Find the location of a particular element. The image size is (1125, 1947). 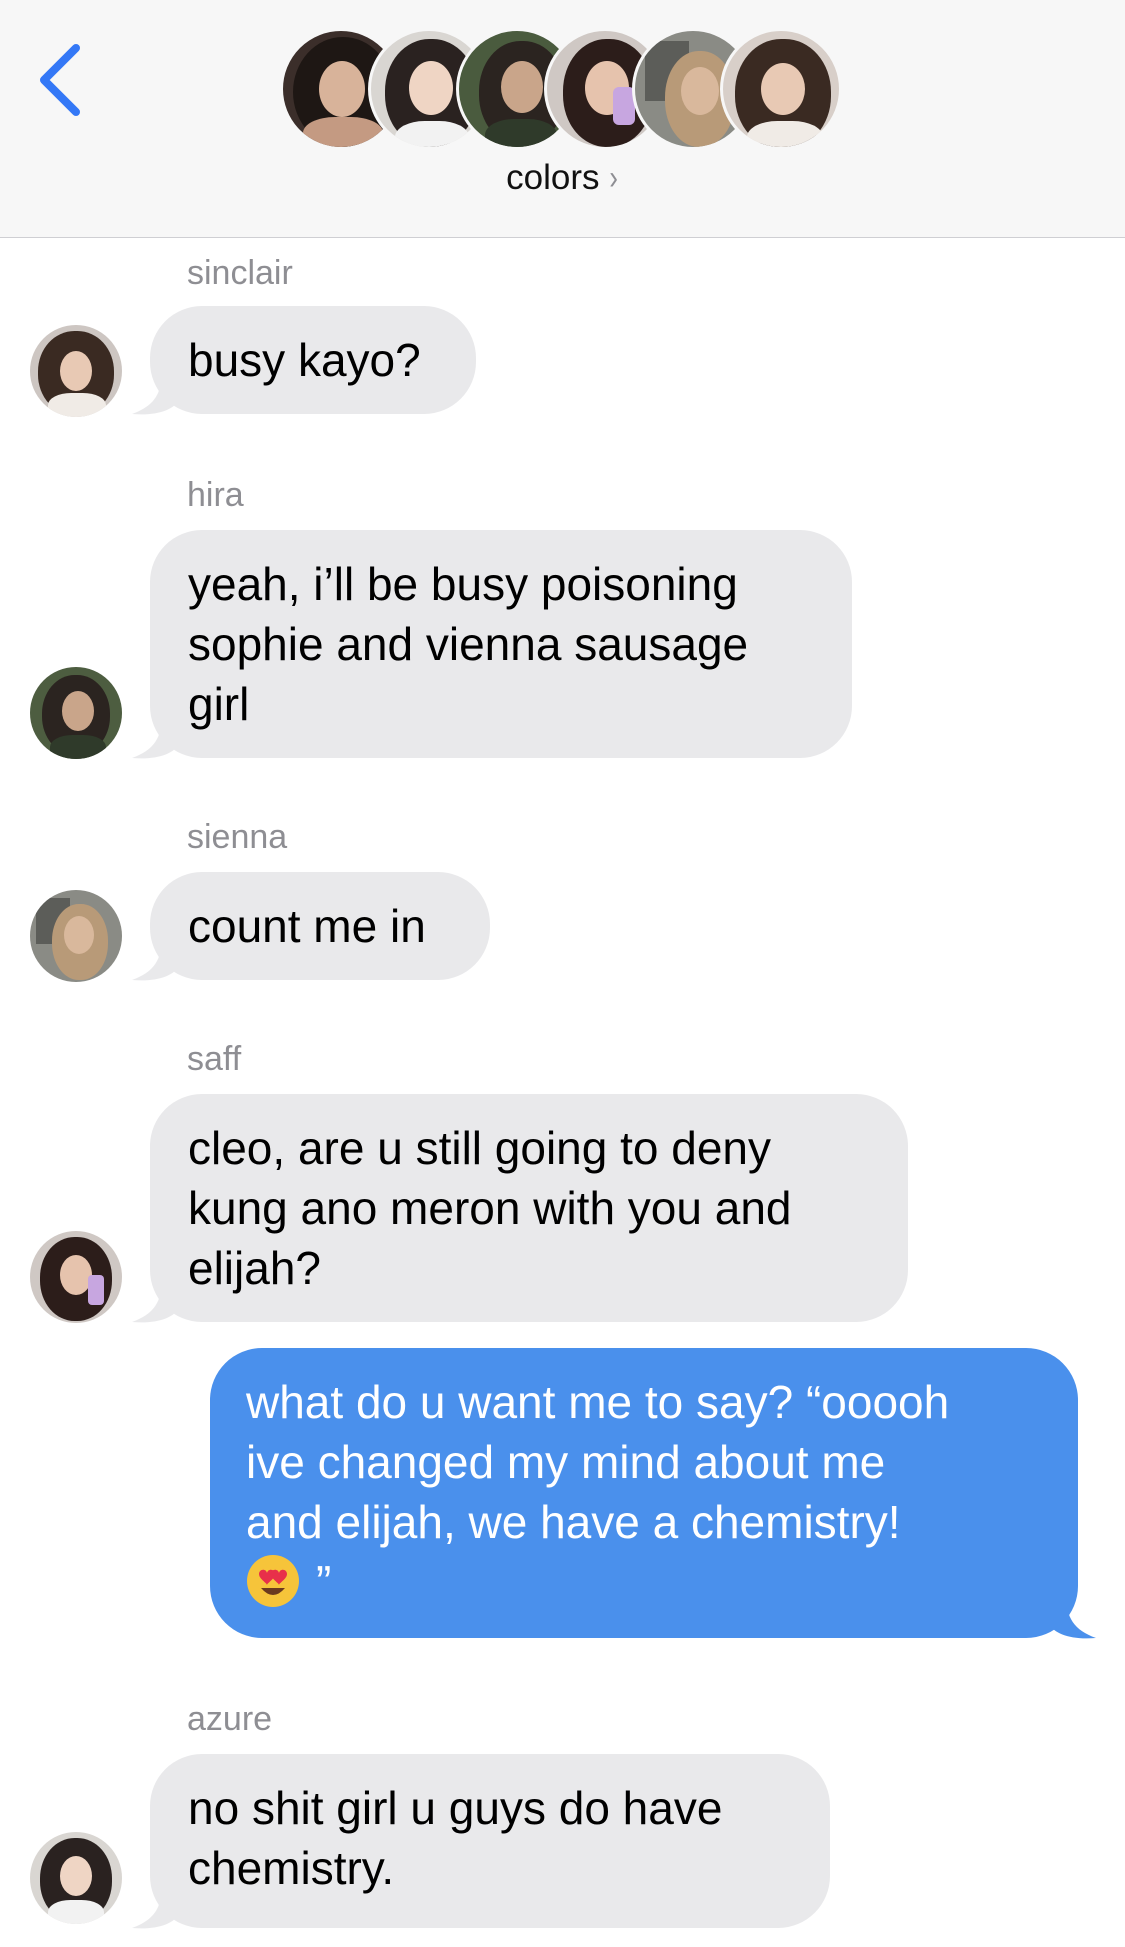

sender-name: saff is located at coordinates (214, 1059).